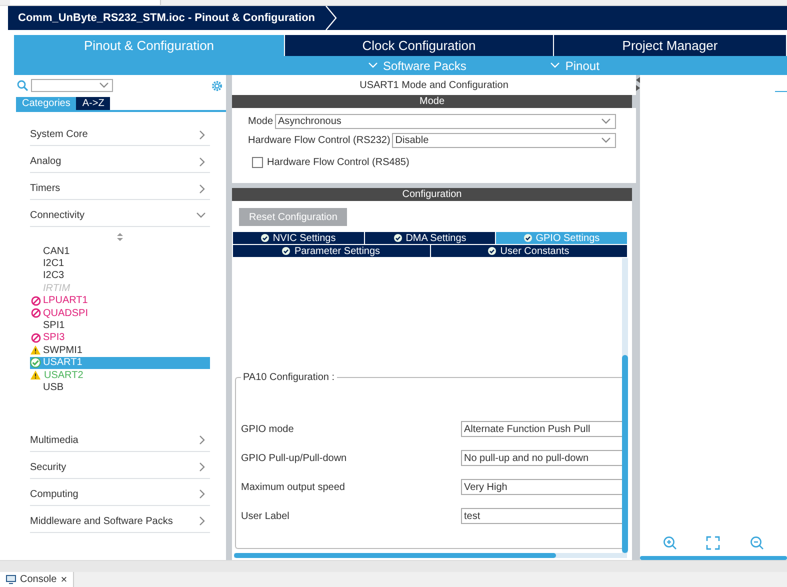 This screenshot has width=787, height=587. I want to click on parameter-label: GPIO mode, so click(268, 429).